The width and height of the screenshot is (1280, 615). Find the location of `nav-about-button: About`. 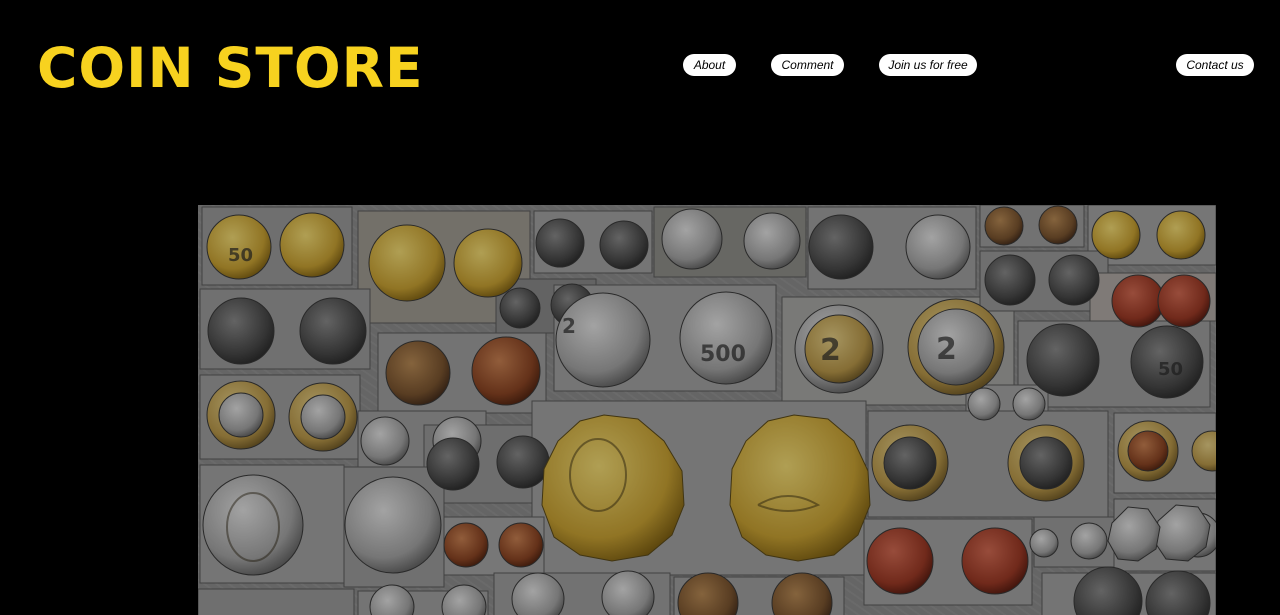

nav-about-button: About is located at coordinates (709, 65).